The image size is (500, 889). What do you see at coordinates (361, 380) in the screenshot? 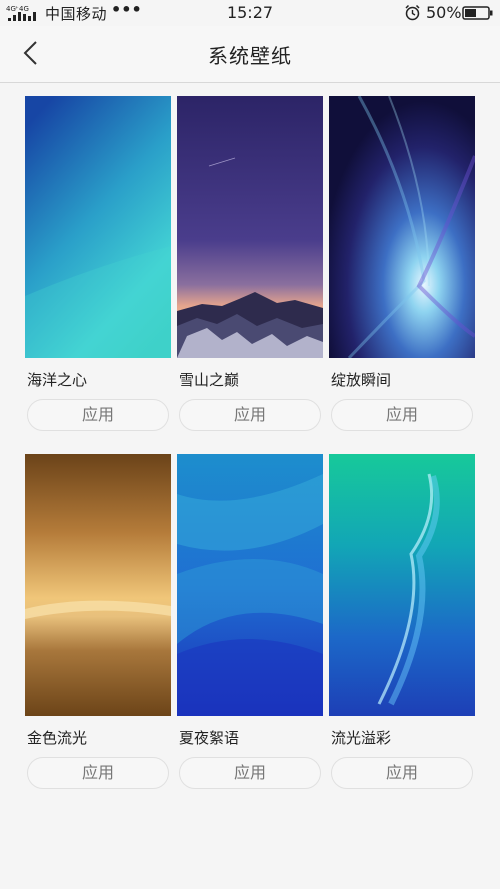
I see `wallpaper-name: 绽放瞬间` at bounding box center [361, 380].